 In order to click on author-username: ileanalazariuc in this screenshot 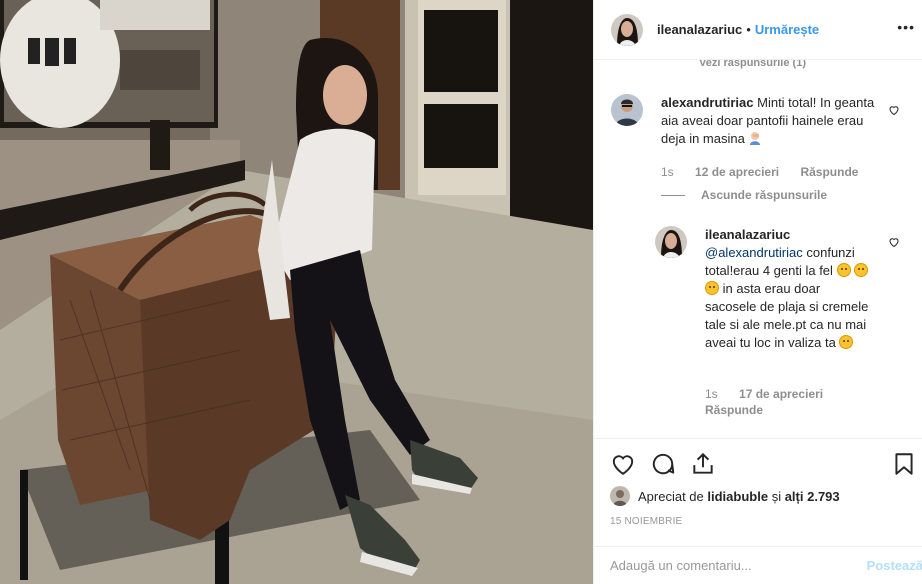, I will do `click(699, 29)`.